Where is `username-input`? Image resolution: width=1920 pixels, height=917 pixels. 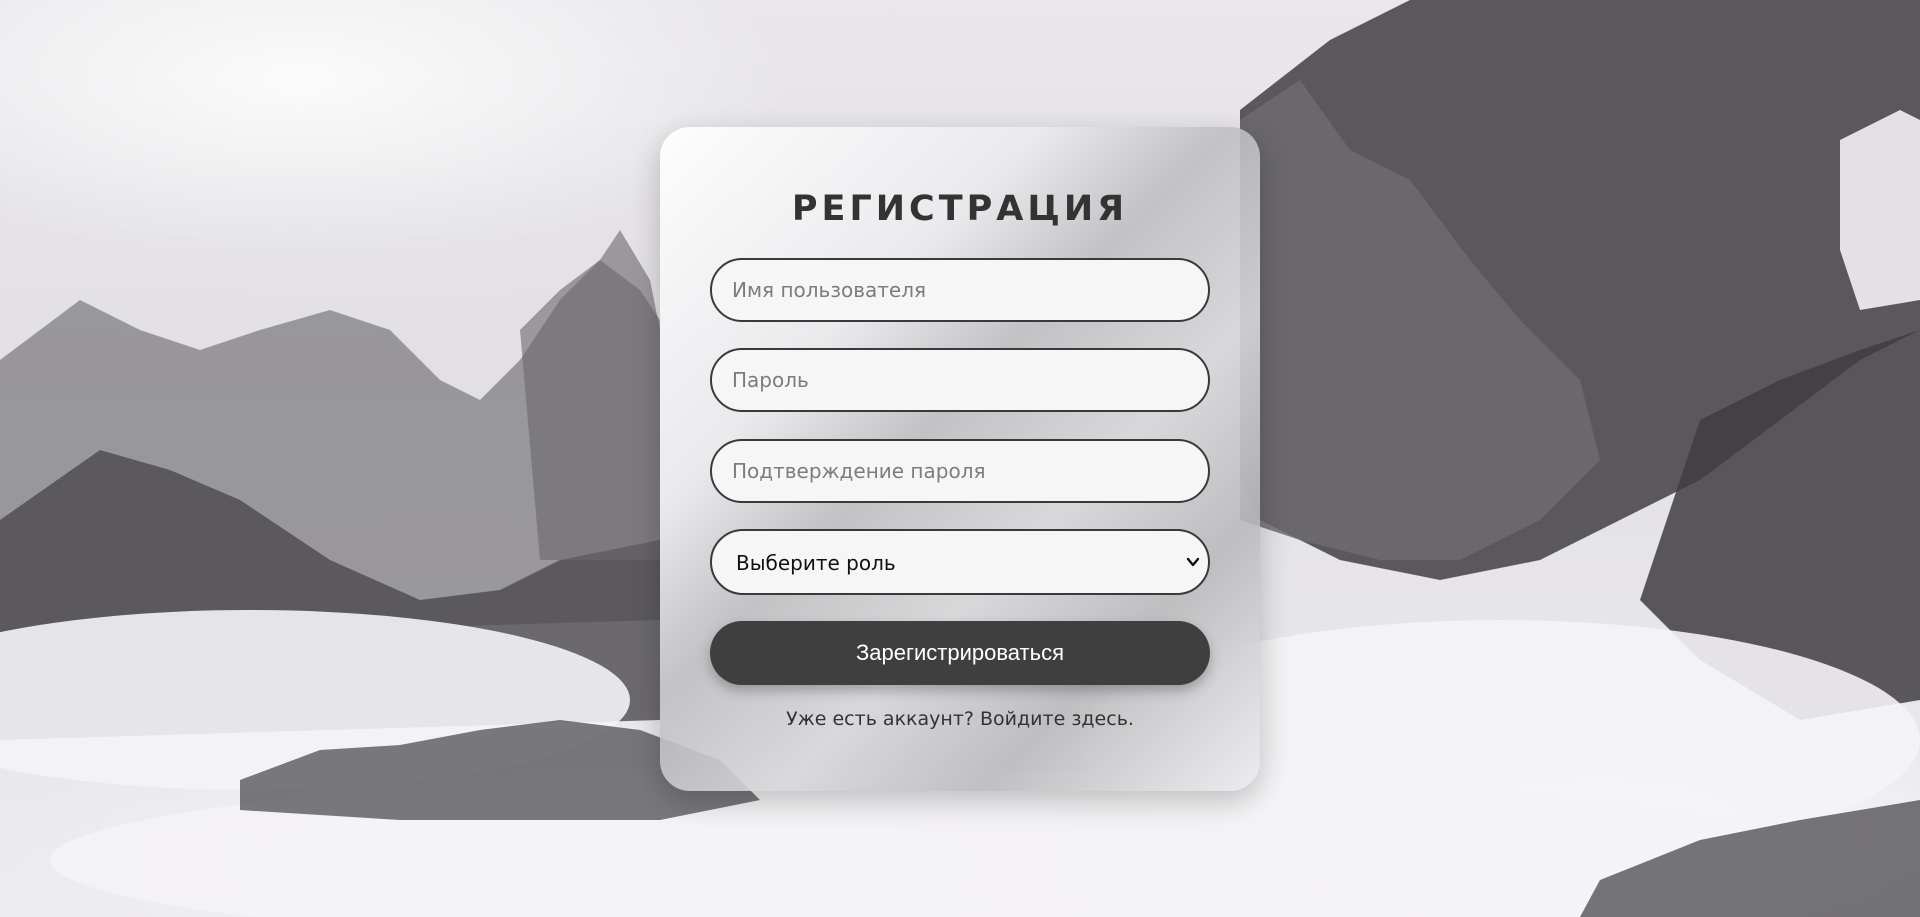
username-input is located at coordinates (960, 290).